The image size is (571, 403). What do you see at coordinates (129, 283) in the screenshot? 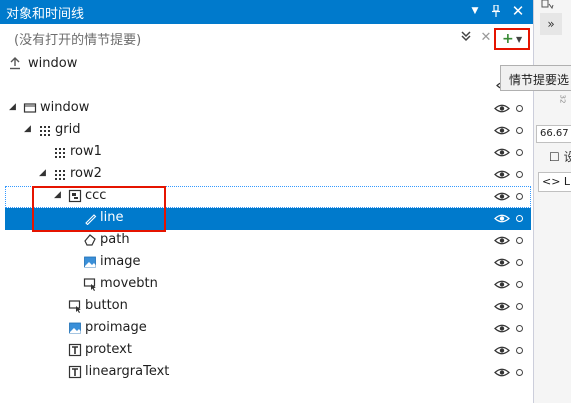
I see `tree-row-label: movebtn` at bounding box center [129, 283].